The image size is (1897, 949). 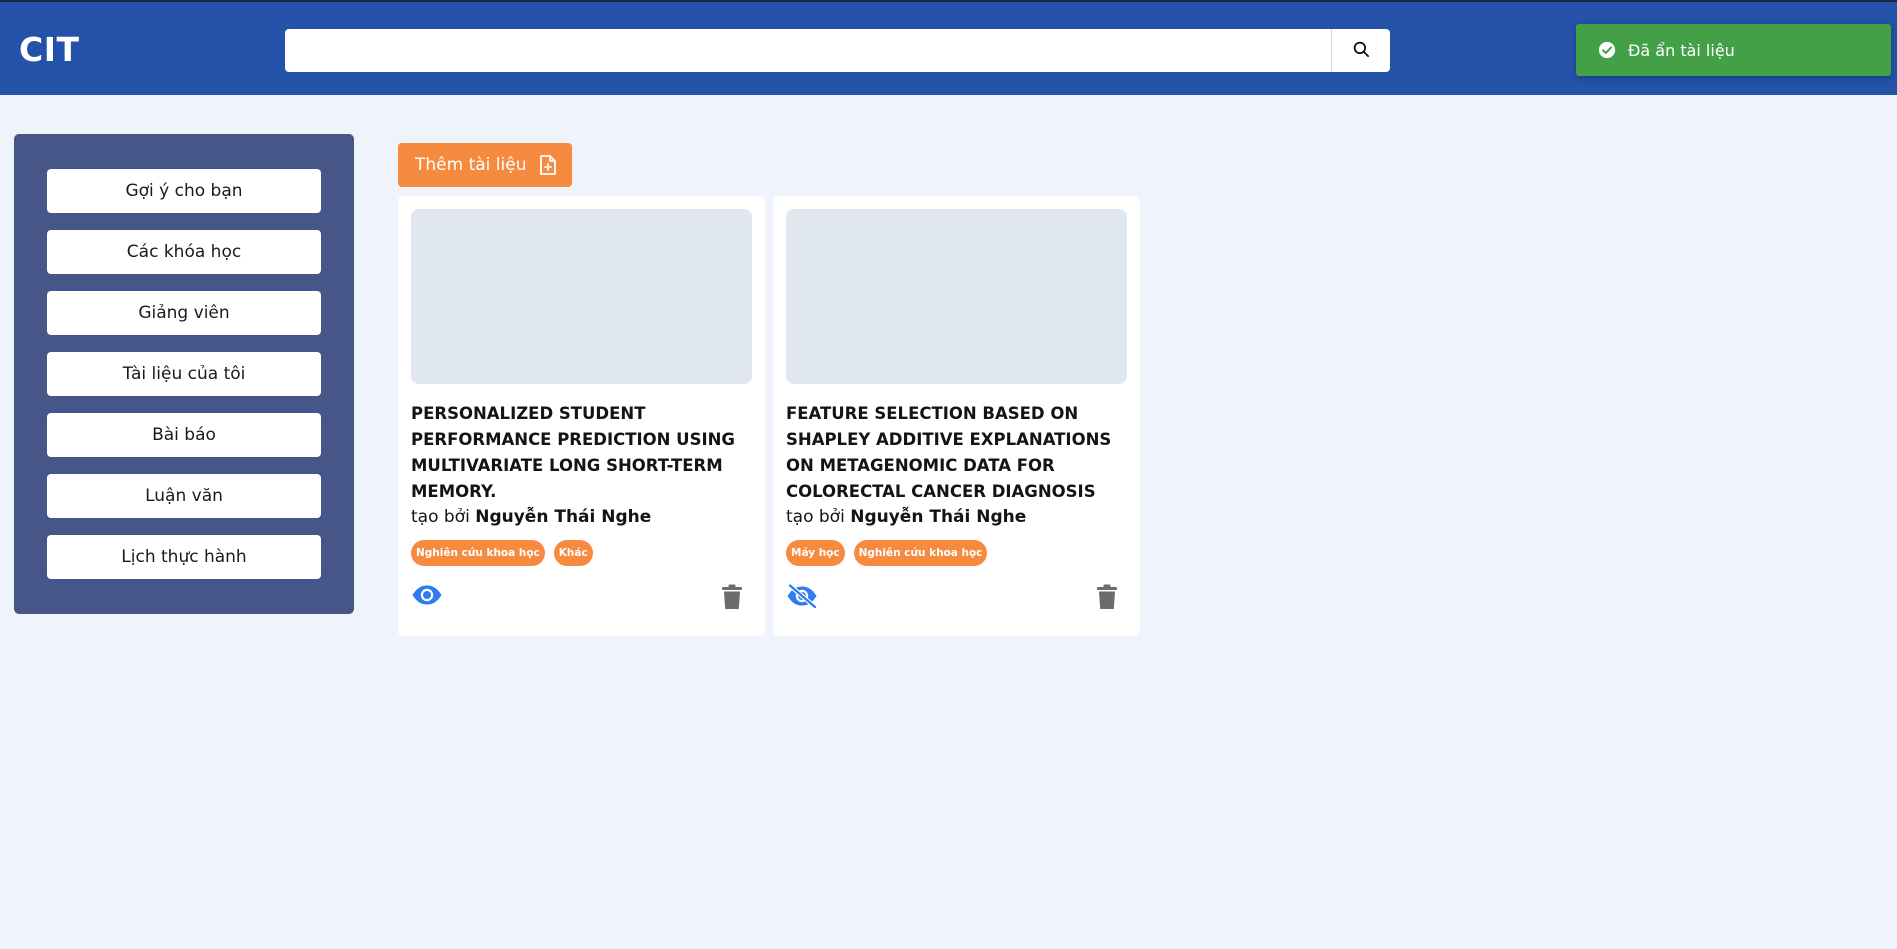 I want to click on sidebar-item-courses: Các khóa học, so click(x=184, y=252).